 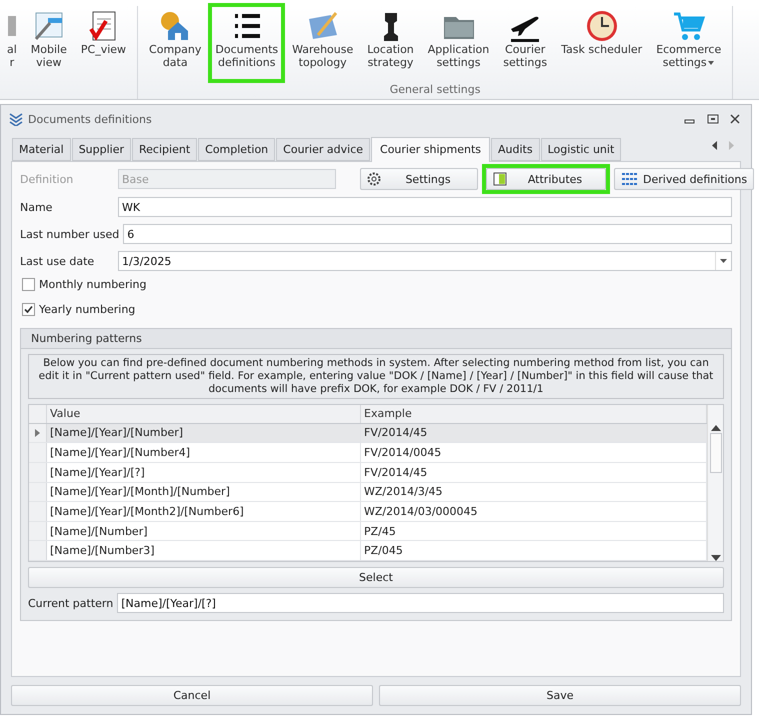 What do you see at coordinates (70, 234) in the screenshot?
I see `field-label: Last number used` at bounding box center [70, 234].